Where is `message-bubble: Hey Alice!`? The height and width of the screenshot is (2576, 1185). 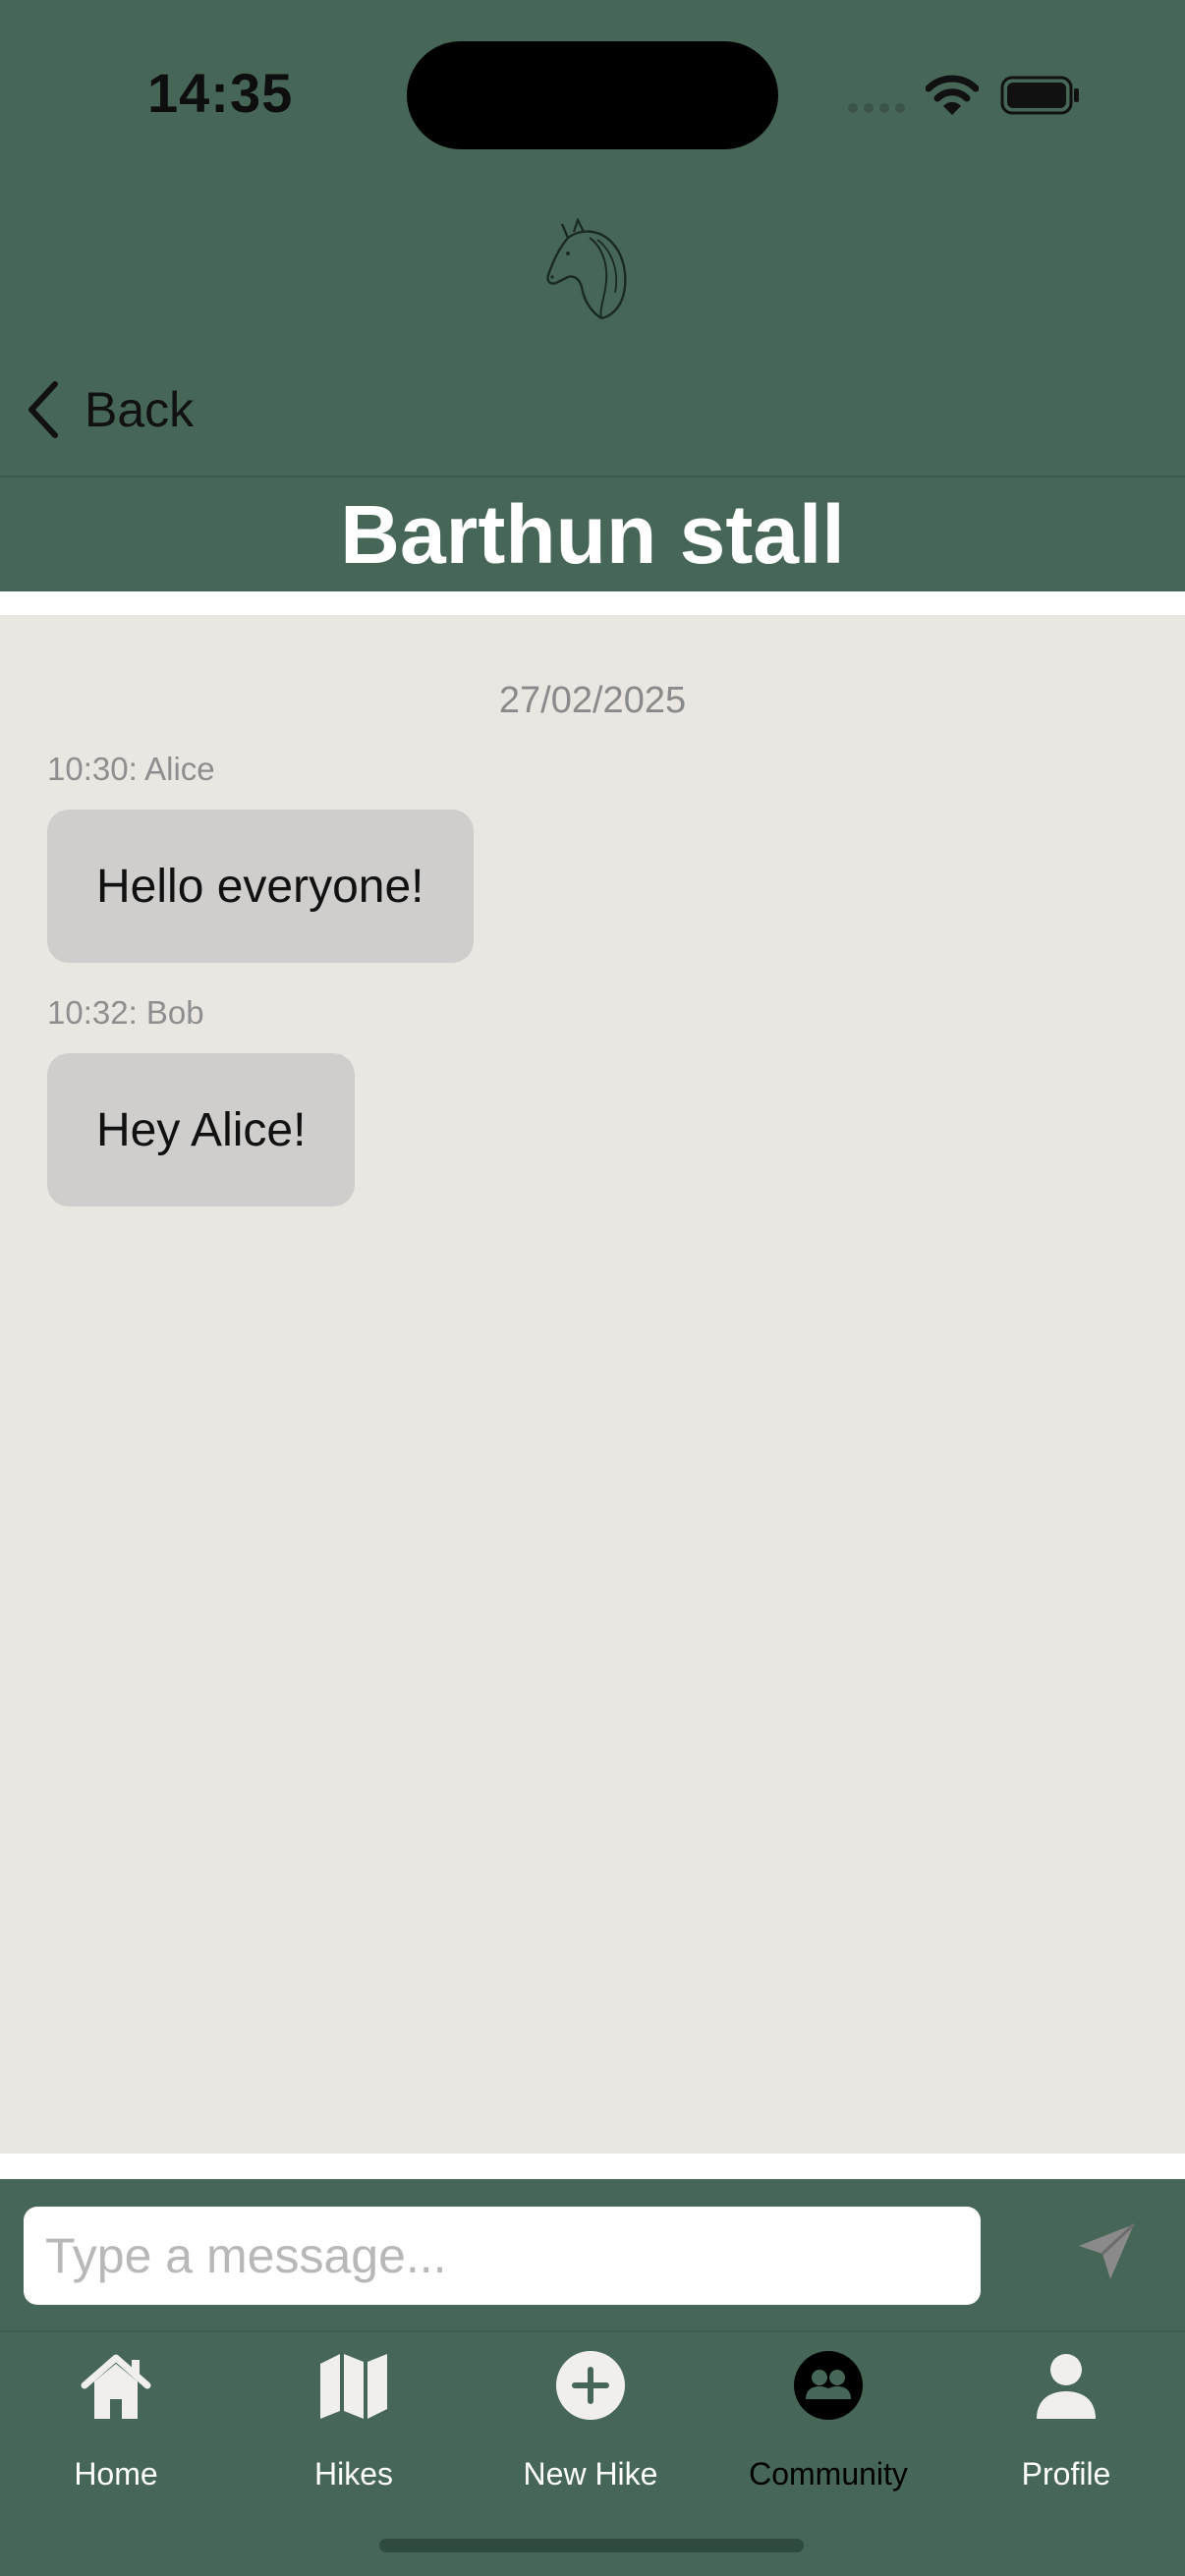
message-bubble: Hey Alice! is located at coordinates (201, 1129).